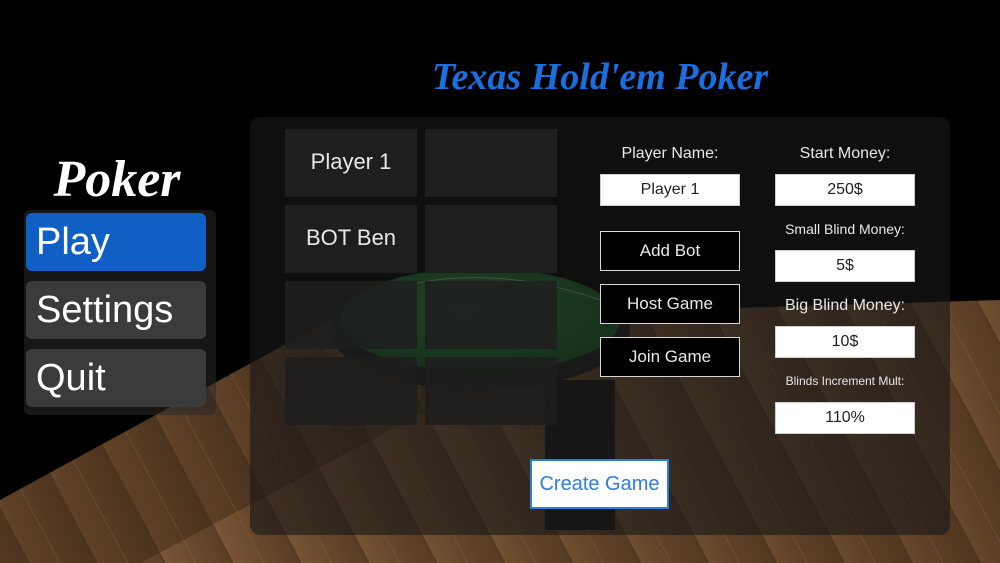  I want to click on create-game-button: Create Game, so click(599, 484).